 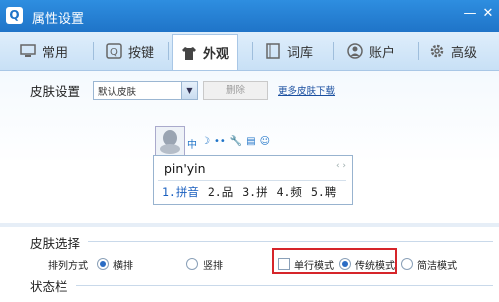 What do you see at coordinates (334, 261) in the screenshot?
I see `highlight-box` at bounding box center [334, 261].